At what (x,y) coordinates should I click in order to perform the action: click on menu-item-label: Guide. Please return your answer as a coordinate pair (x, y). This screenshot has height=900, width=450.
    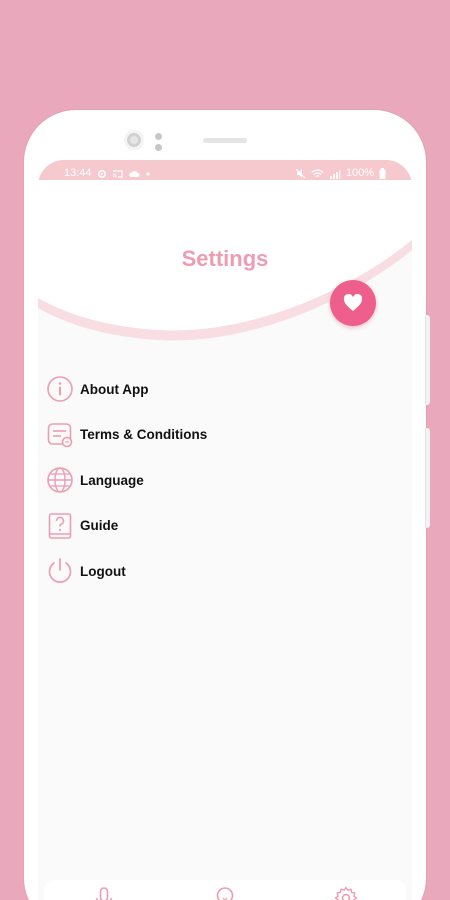
    Looking at the image, I should click on (99, 525).